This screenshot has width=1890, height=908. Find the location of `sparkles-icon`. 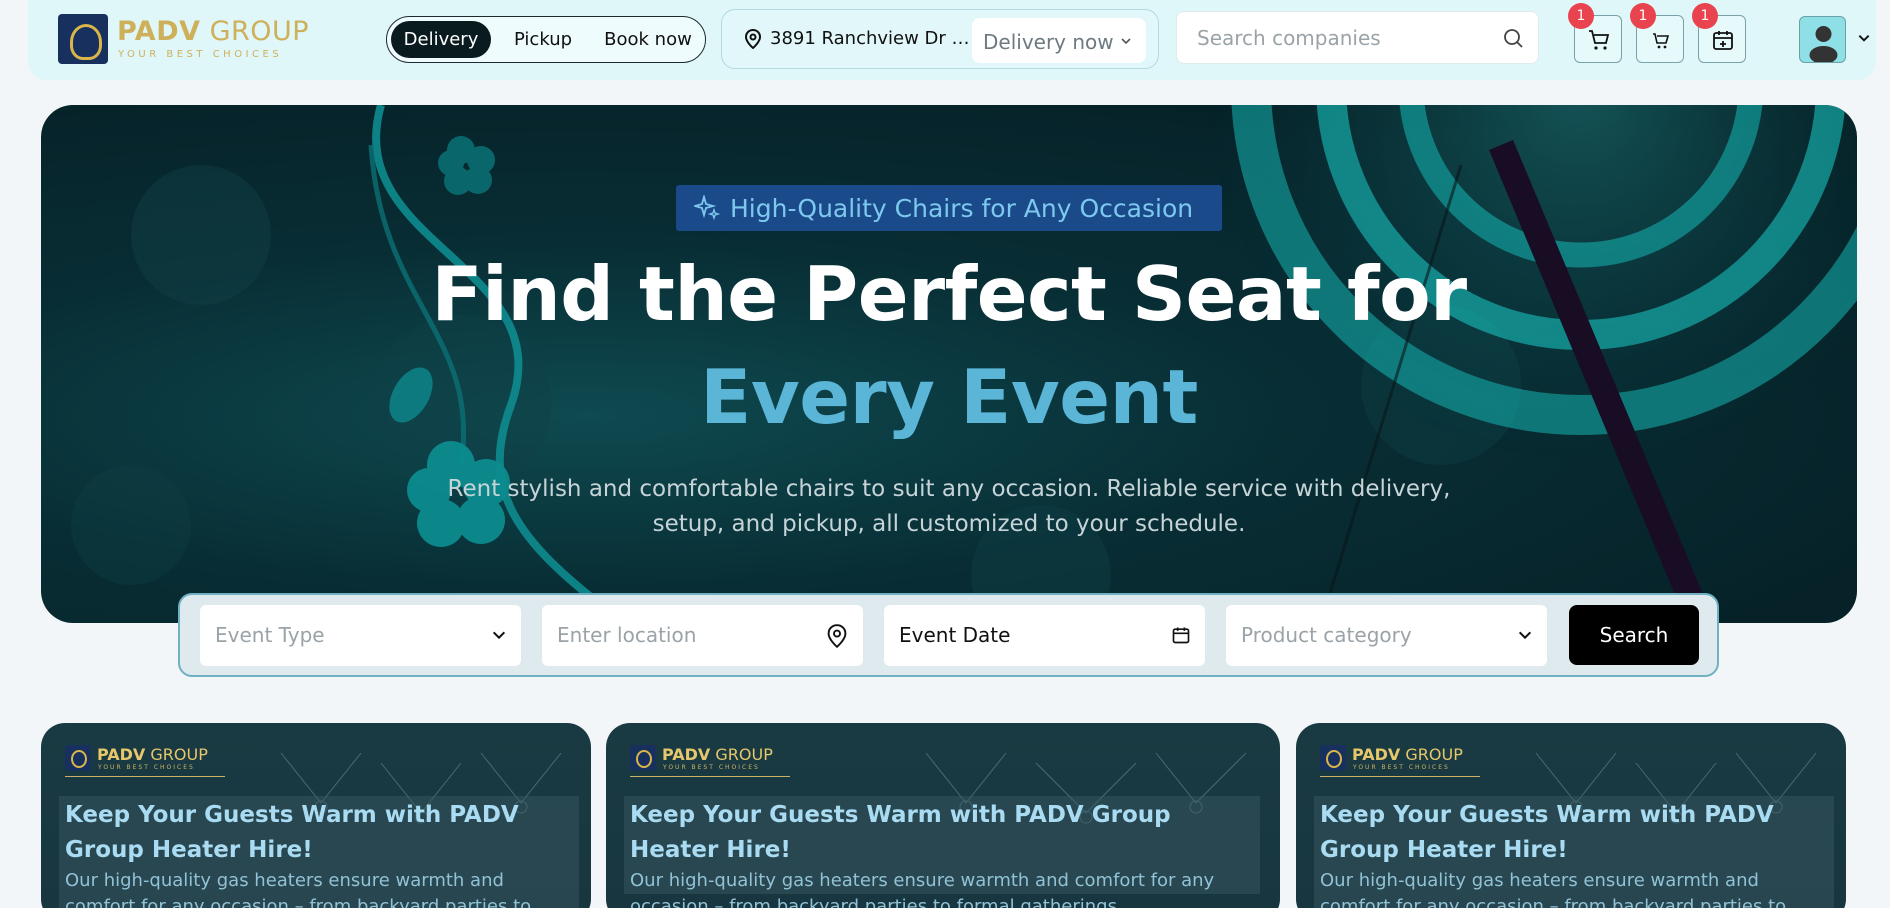

sparkles-icon is located at coordinates (707, 208).